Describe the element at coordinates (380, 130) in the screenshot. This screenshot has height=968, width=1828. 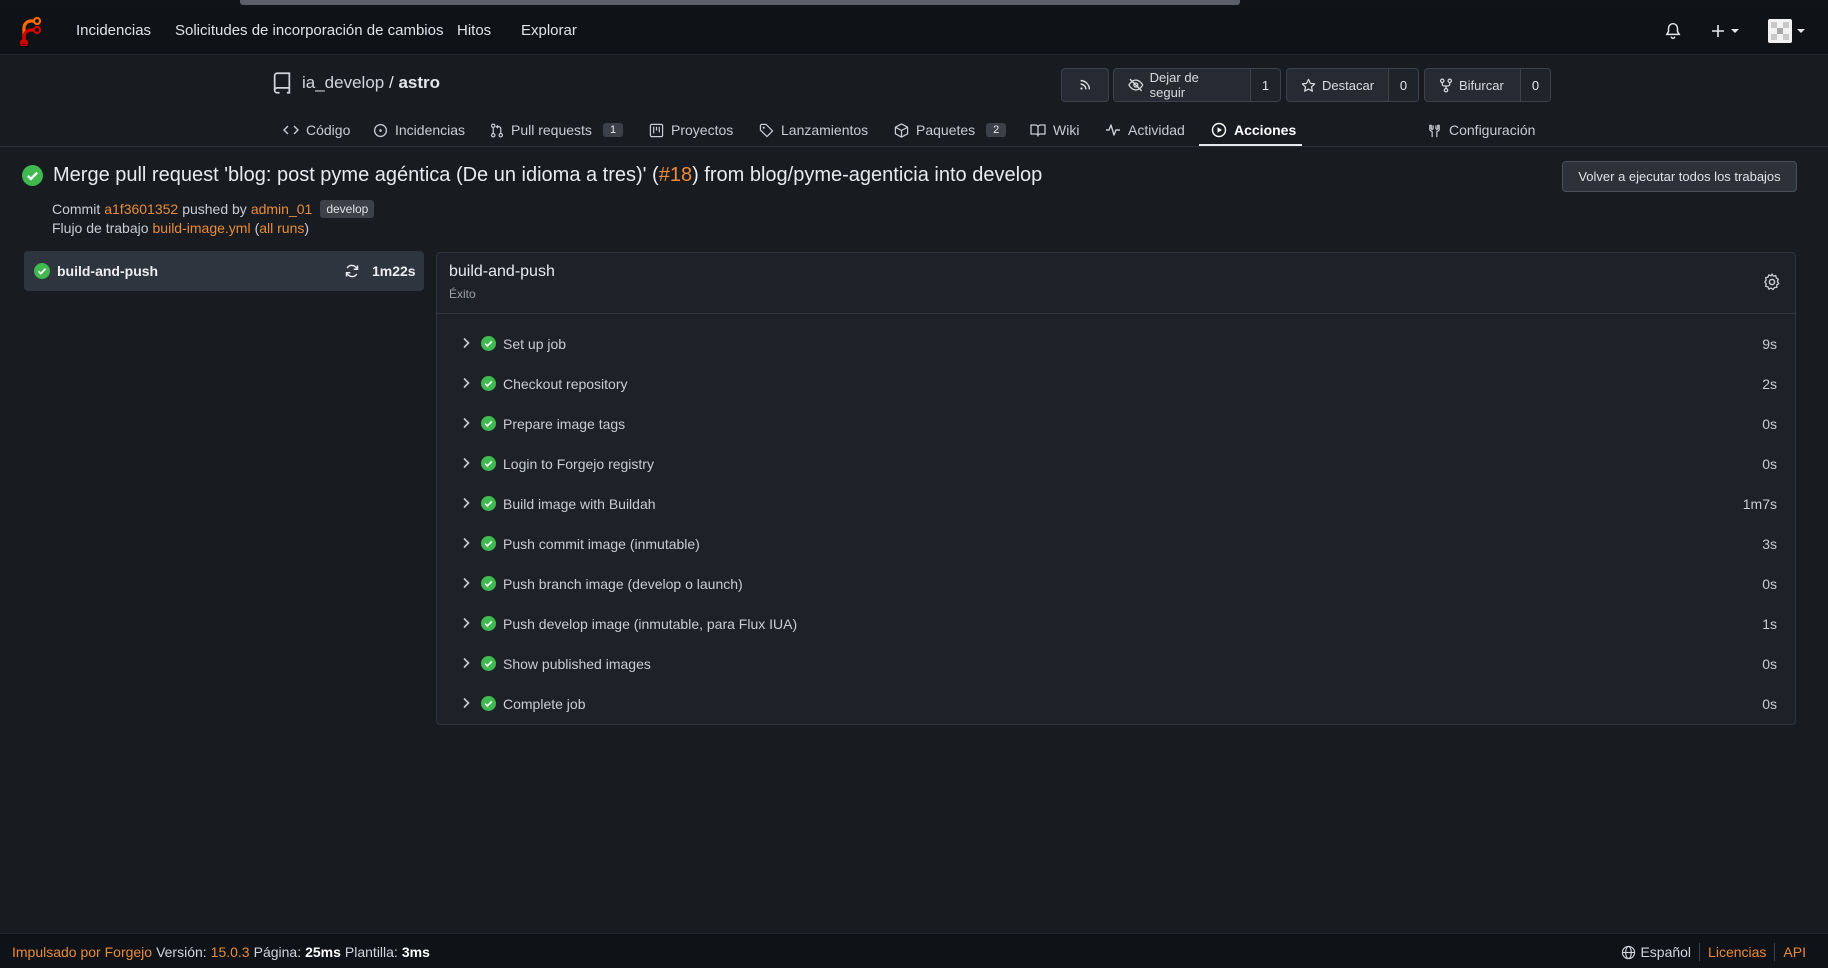
I see `issue-icon` at that location.